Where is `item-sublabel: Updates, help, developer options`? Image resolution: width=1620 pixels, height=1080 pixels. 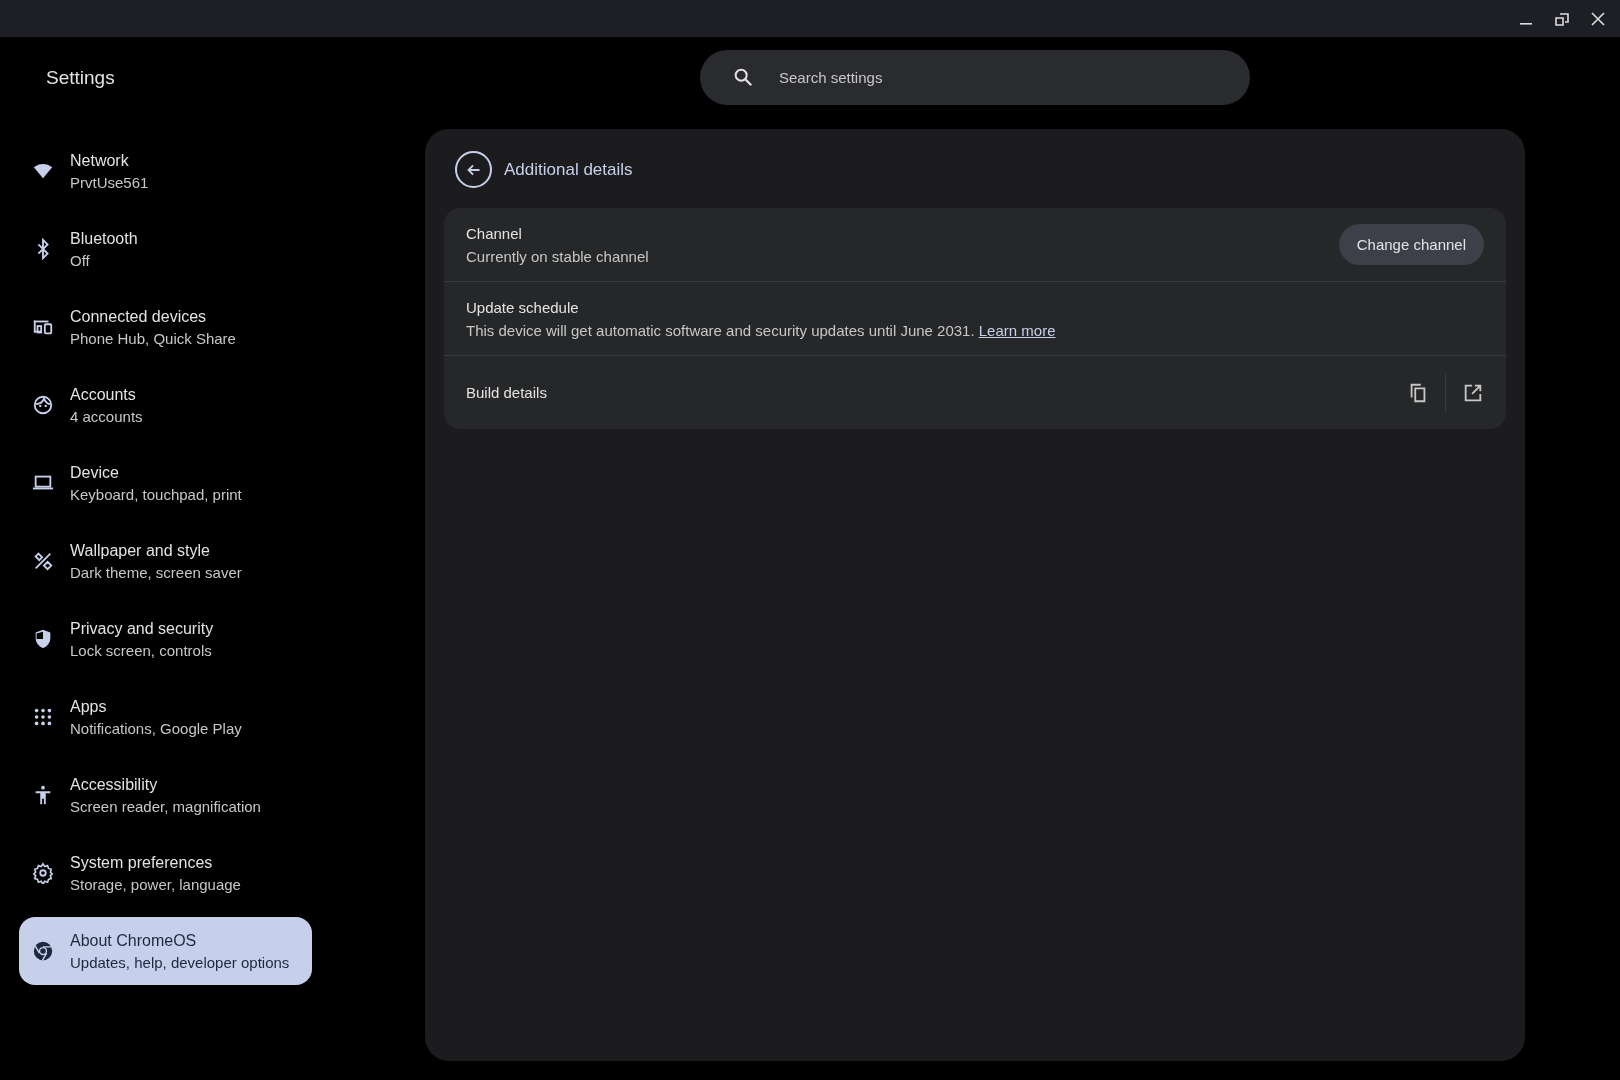 item-sublabel: Updates, help, developer options is located at coordinates (180, 962).